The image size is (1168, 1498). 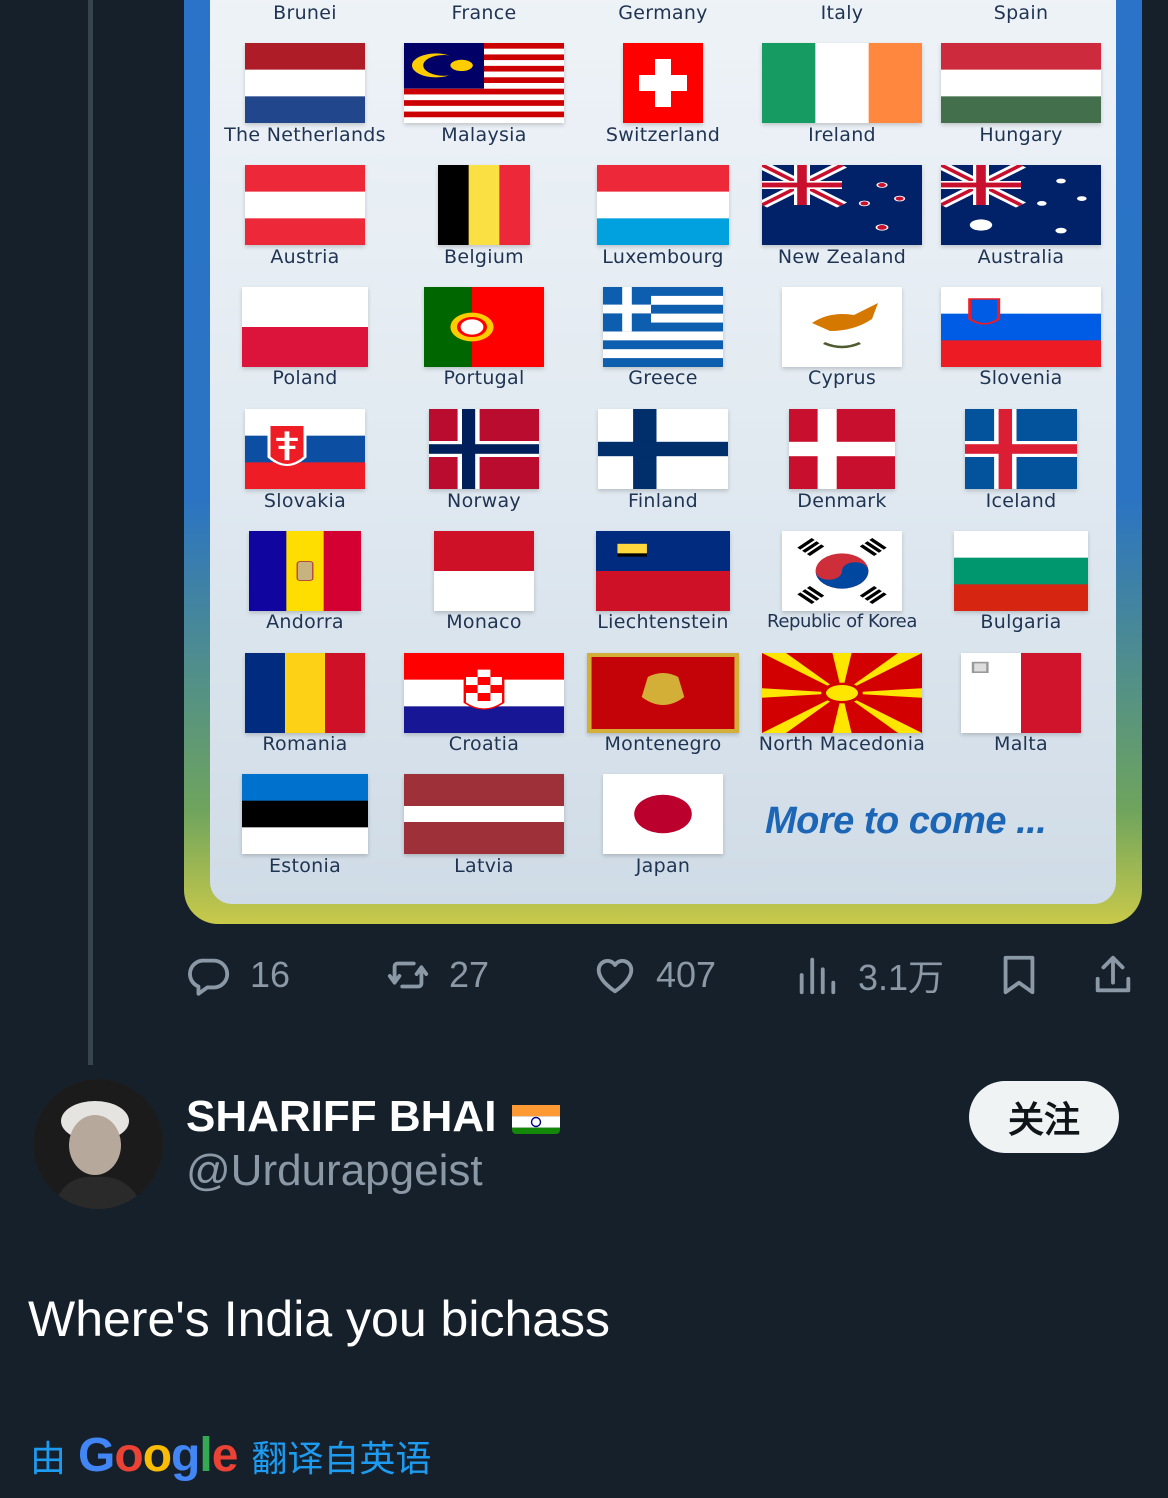 What do you see at coordinates (842, 693) in the screenshot?
I see `flag-north-macedonia` at bounding box center [842, 693].